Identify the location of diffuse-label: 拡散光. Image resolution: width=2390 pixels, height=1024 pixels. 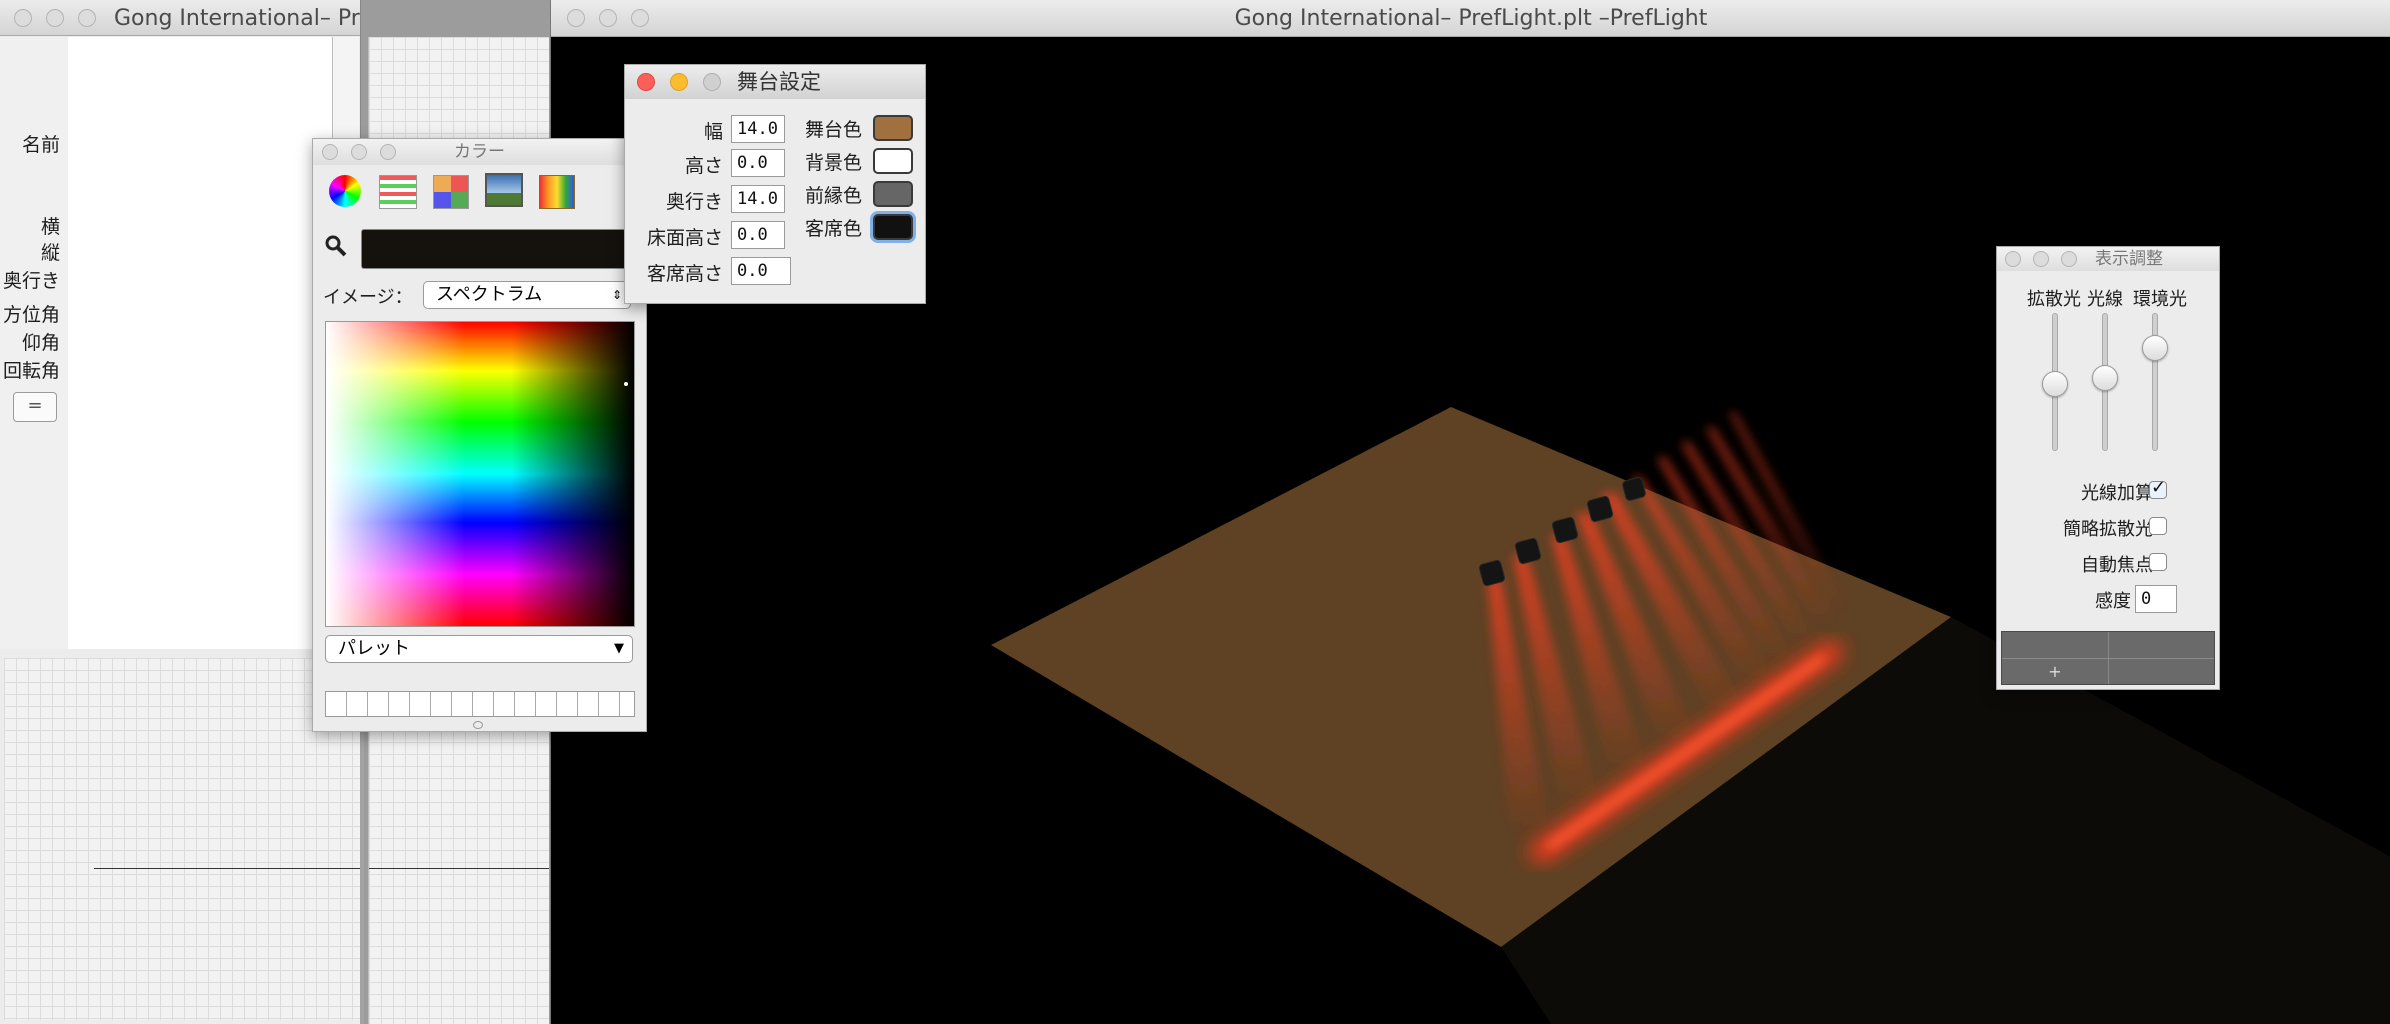
(2054, 299).